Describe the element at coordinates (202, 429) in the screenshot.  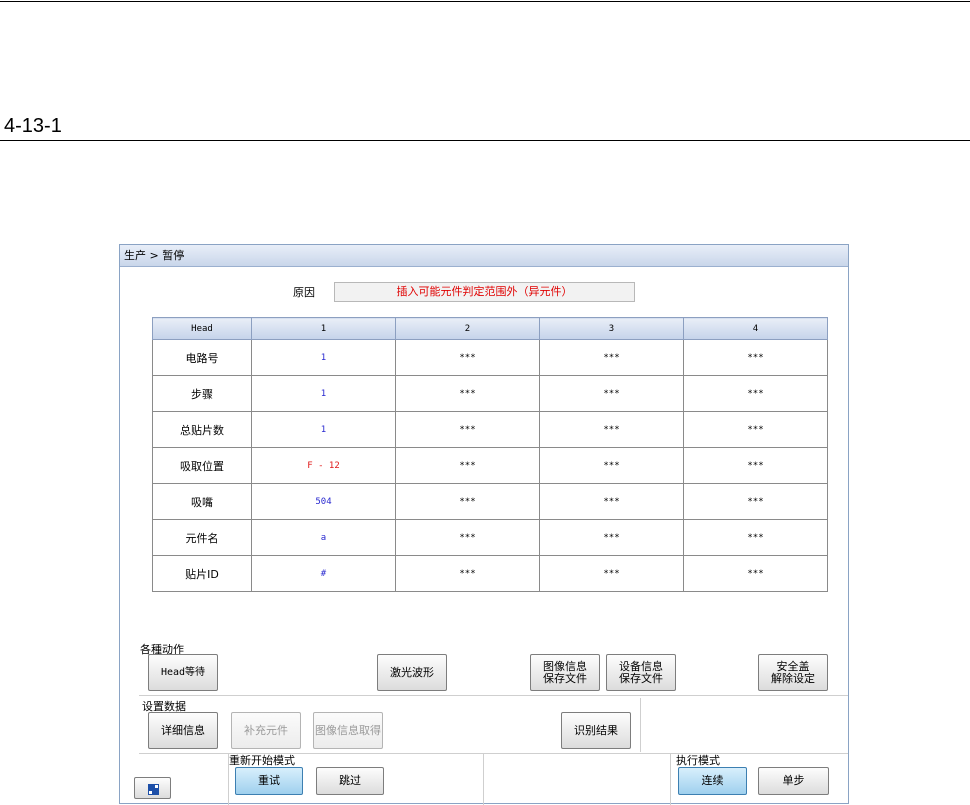
I see `row-label: 总贴片数` at that location.